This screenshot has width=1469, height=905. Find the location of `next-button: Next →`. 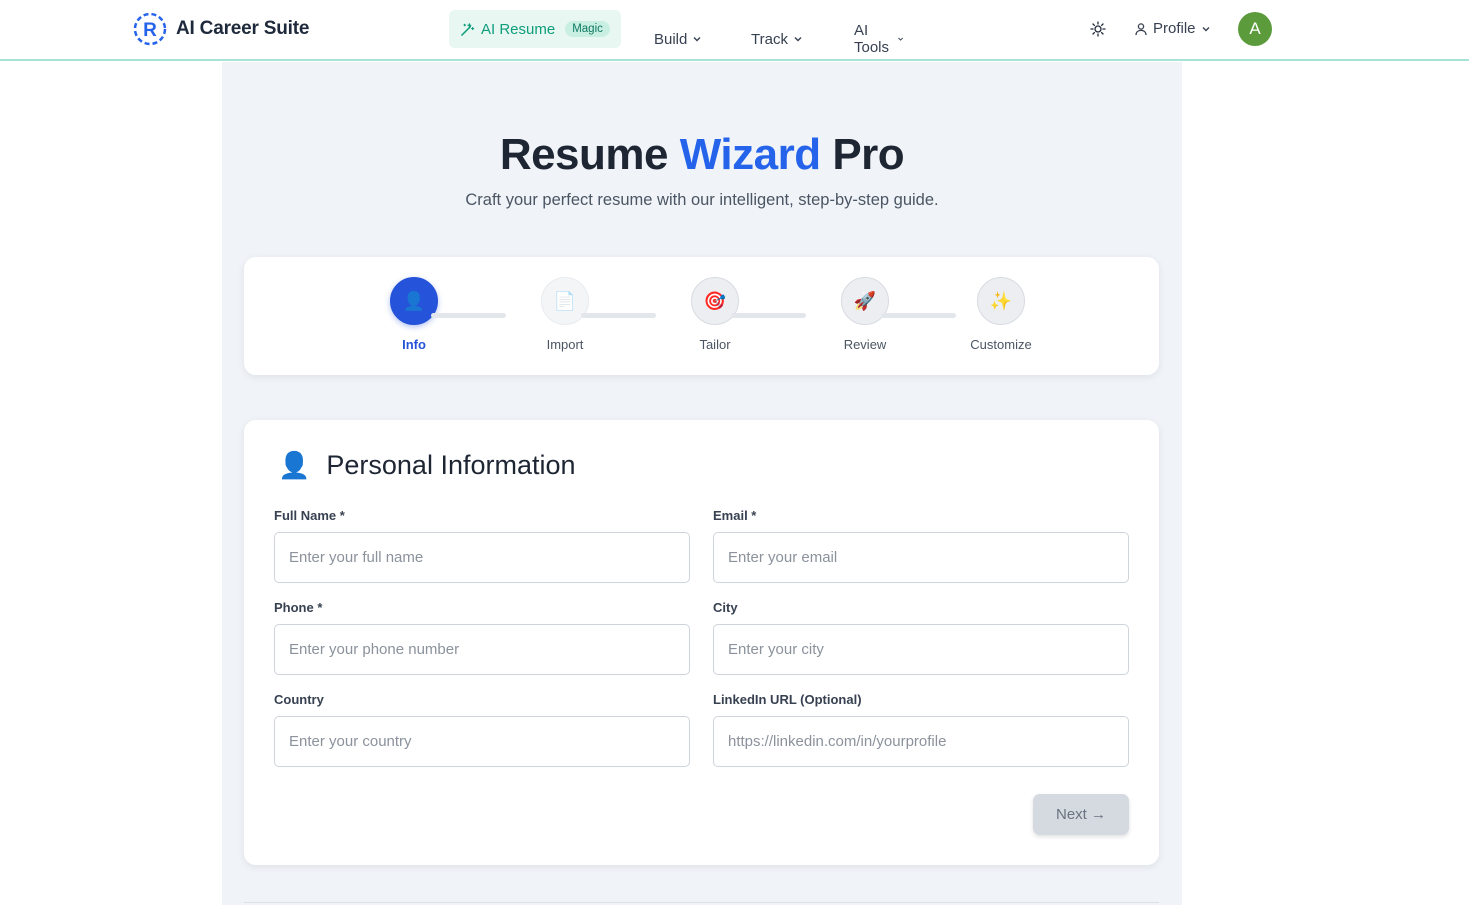

next-button: Next → is located at coordinates (1081, 814).